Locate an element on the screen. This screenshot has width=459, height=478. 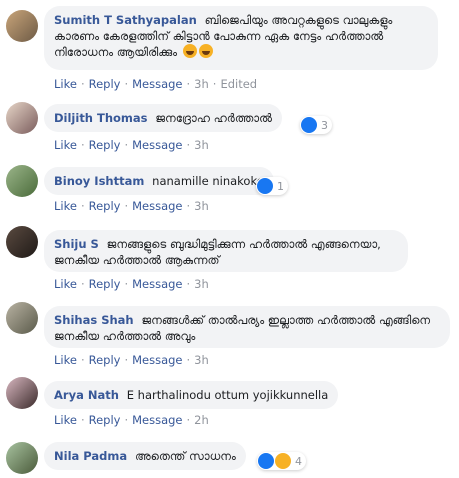
comment-text: nanamille ninakoke is located at coordinates (208, 181).